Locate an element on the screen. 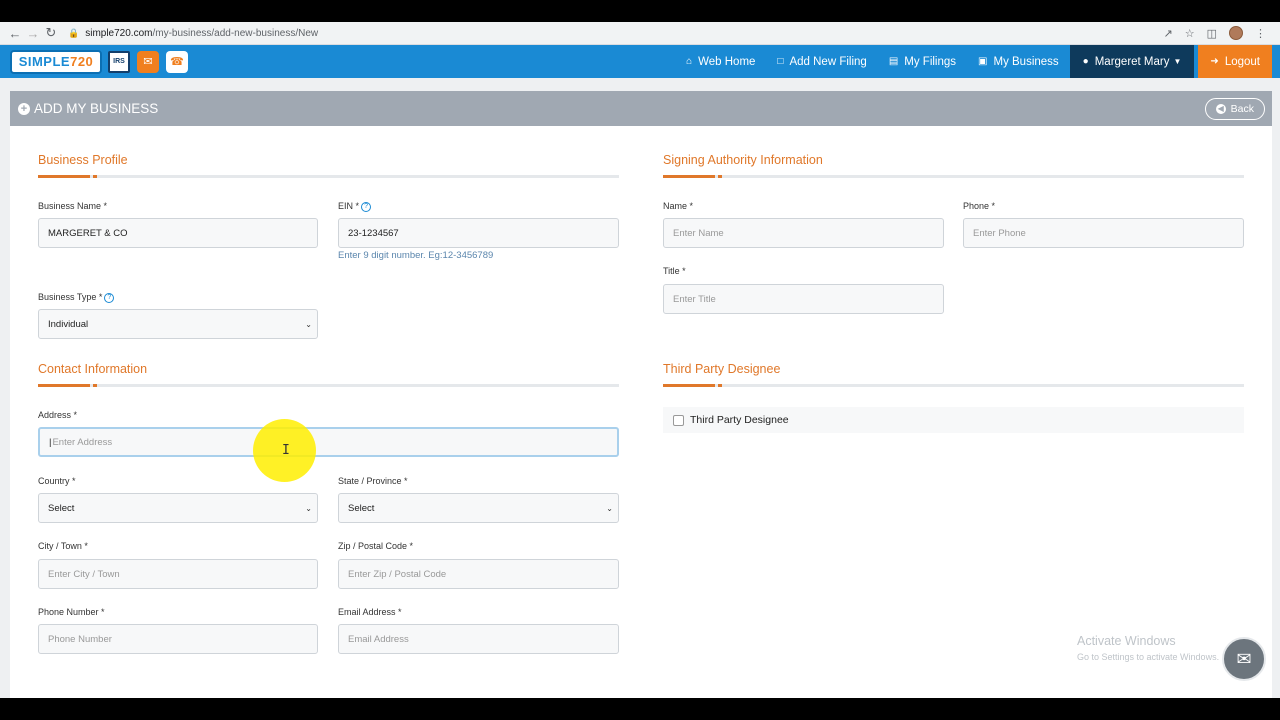 The image size is (1280, 720). third-party-checkbox-row: Third Party Designee is located at coordinates (953, 420).